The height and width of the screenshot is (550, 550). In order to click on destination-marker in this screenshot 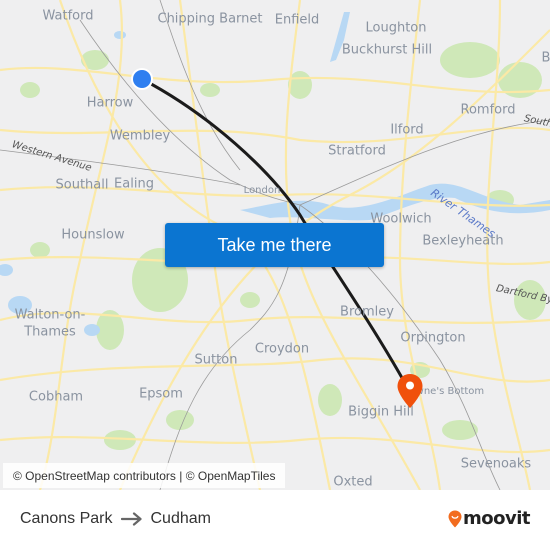, I will do `click(410, 391)`.